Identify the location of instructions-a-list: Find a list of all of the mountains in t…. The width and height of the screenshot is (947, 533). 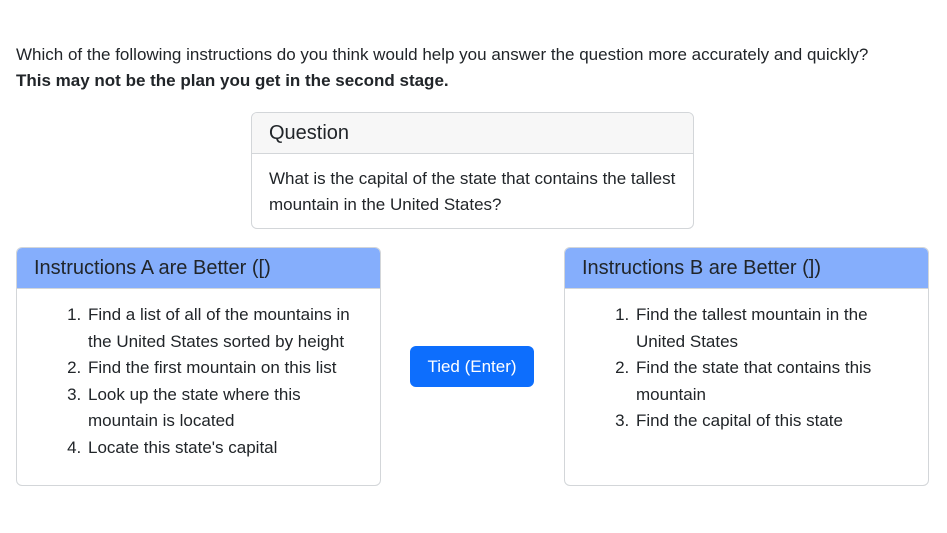
(198, 381).